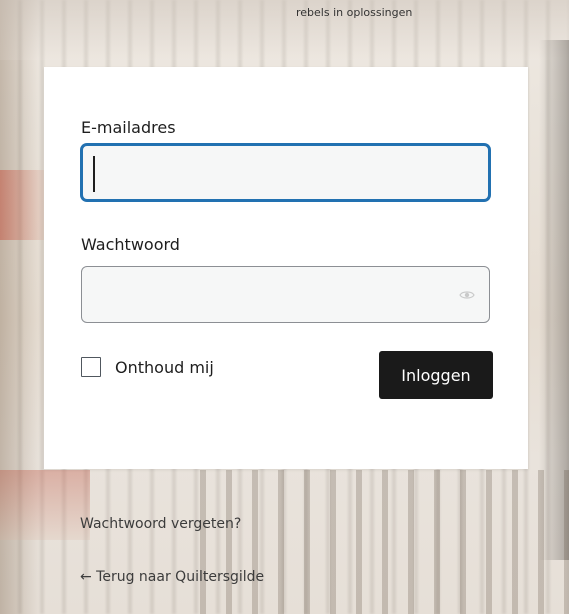 The image size is (569, 614). Describe the element at coordinates (172, 577) in the screenshot. I see `back-to-site-link: ← Terug naar Quiltersgilde` at that location.